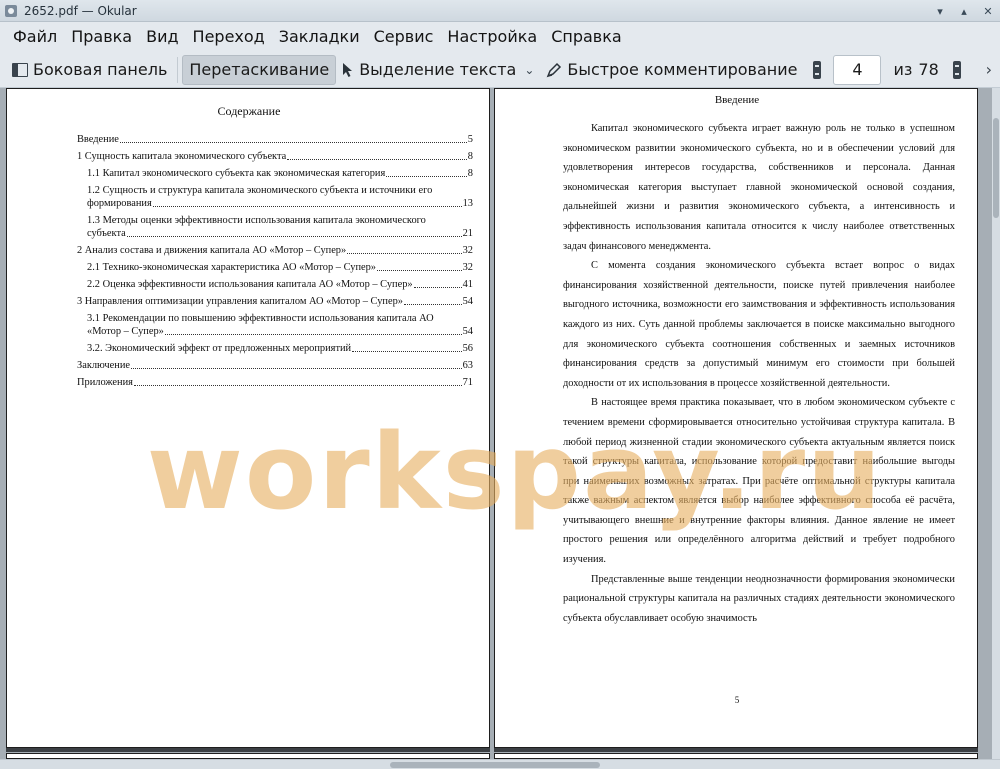  Describe the element at coordinates (162, 37) in the screenshot. I see `menu-view: Вид` at that location.